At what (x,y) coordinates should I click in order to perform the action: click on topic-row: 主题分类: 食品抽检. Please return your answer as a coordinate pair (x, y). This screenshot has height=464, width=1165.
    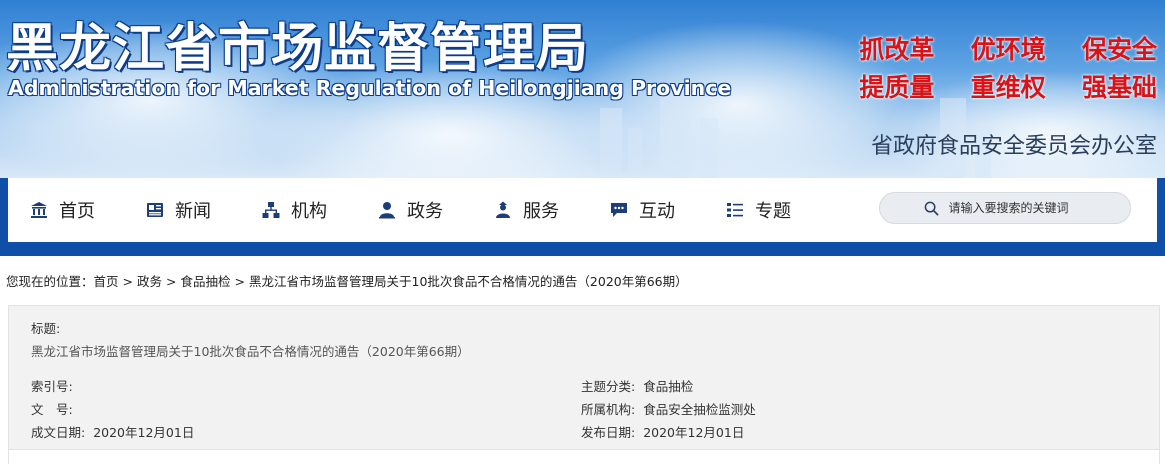
    Looking at the image, I should click on (637, 385).